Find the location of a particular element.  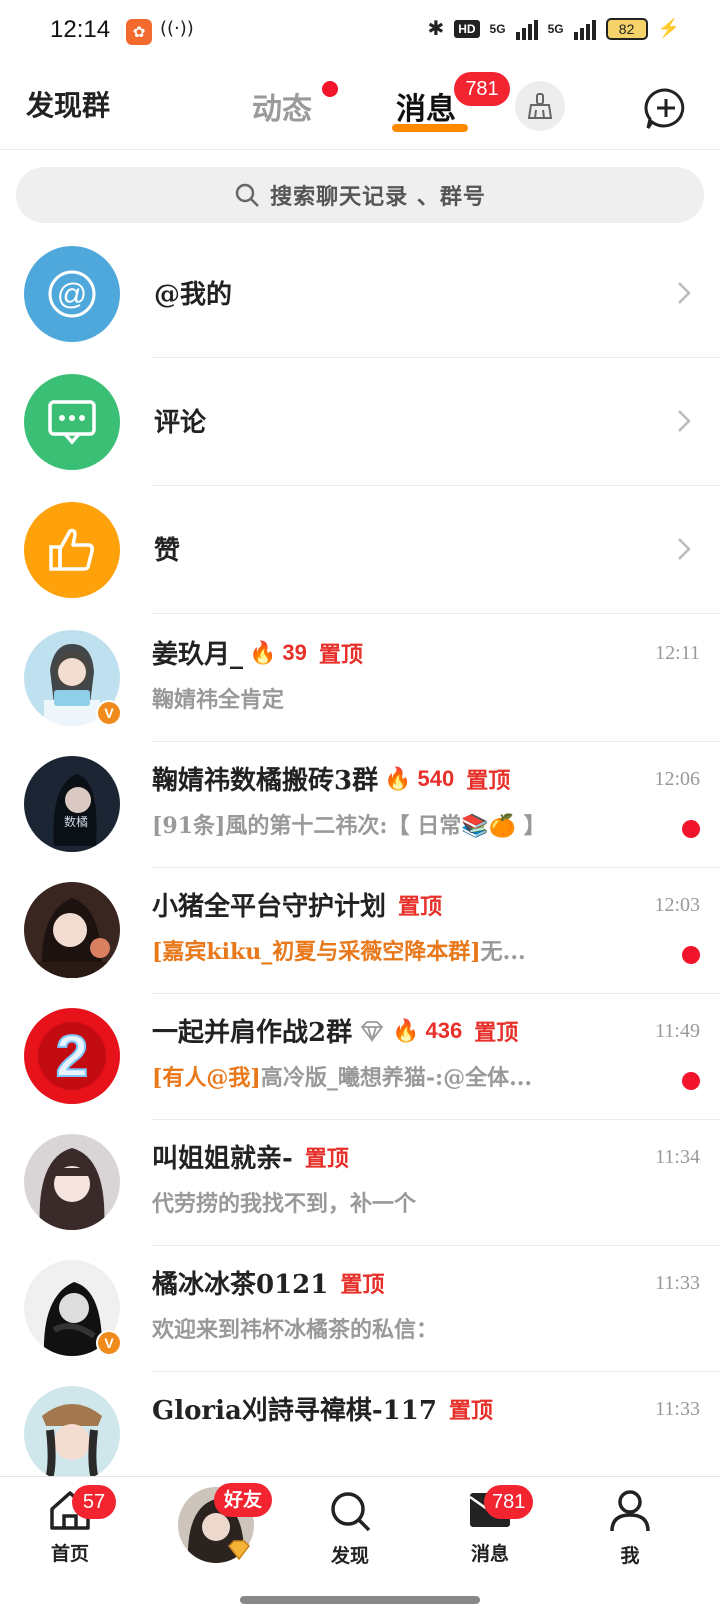

discover-groups-button: 发现群 is located at coordinates (68, 104).